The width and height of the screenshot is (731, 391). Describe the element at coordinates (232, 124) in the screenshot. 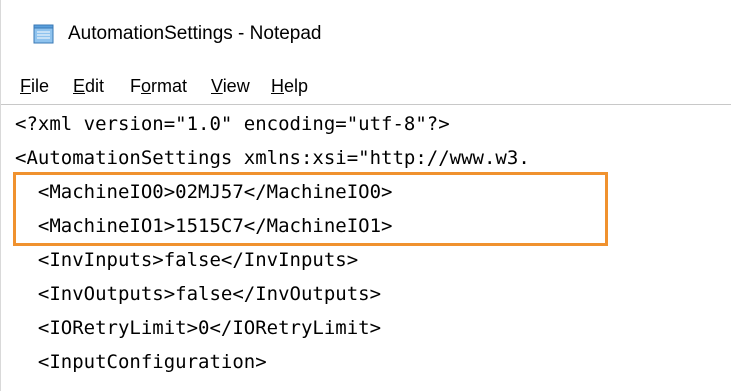

I see `editor-line: <?xml version="1.0" encoding="utf-8"?>` at that location.